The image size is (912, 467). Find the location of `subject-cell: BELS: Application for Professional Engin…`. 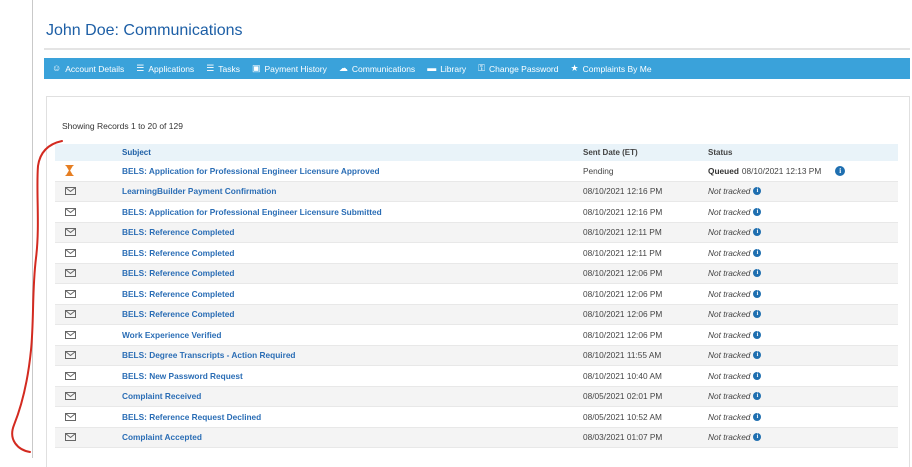

subject-cell: BELS: Application for Professional Engin… is located at coordinates (352, 212).